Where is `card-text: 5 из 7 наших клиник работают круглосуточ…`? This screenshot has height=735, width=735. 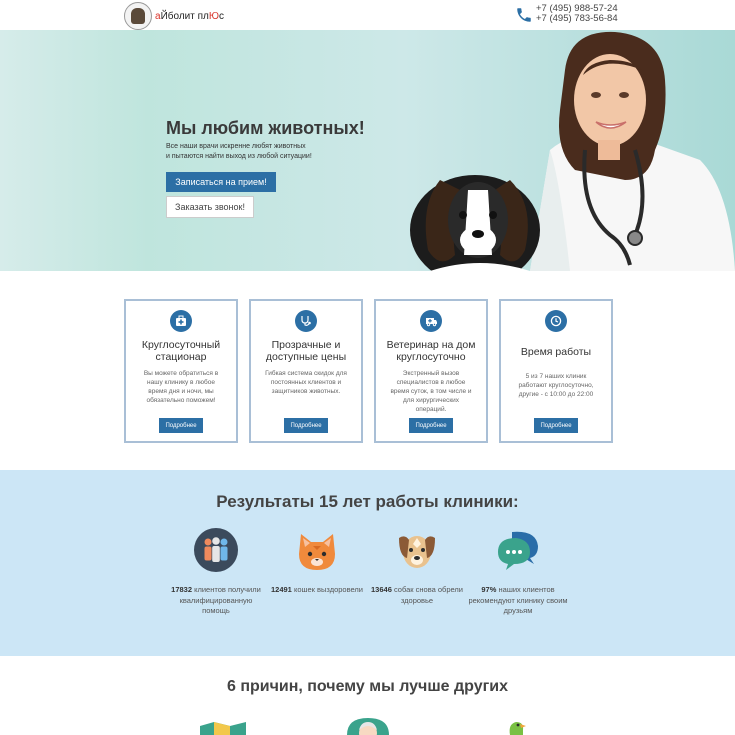 card-text: 5 из 7 наших клиник работают круглосуточ… is located at coordinates (556, 385).